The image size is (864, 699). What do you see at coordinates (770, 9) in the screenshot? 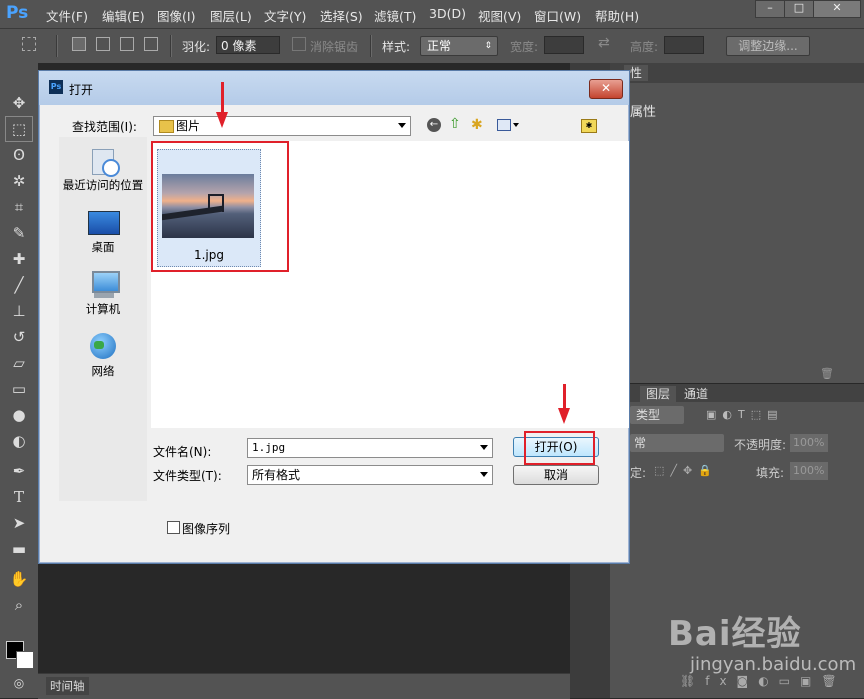
I see `minimize-button: –` at bounding box center [770, 9].